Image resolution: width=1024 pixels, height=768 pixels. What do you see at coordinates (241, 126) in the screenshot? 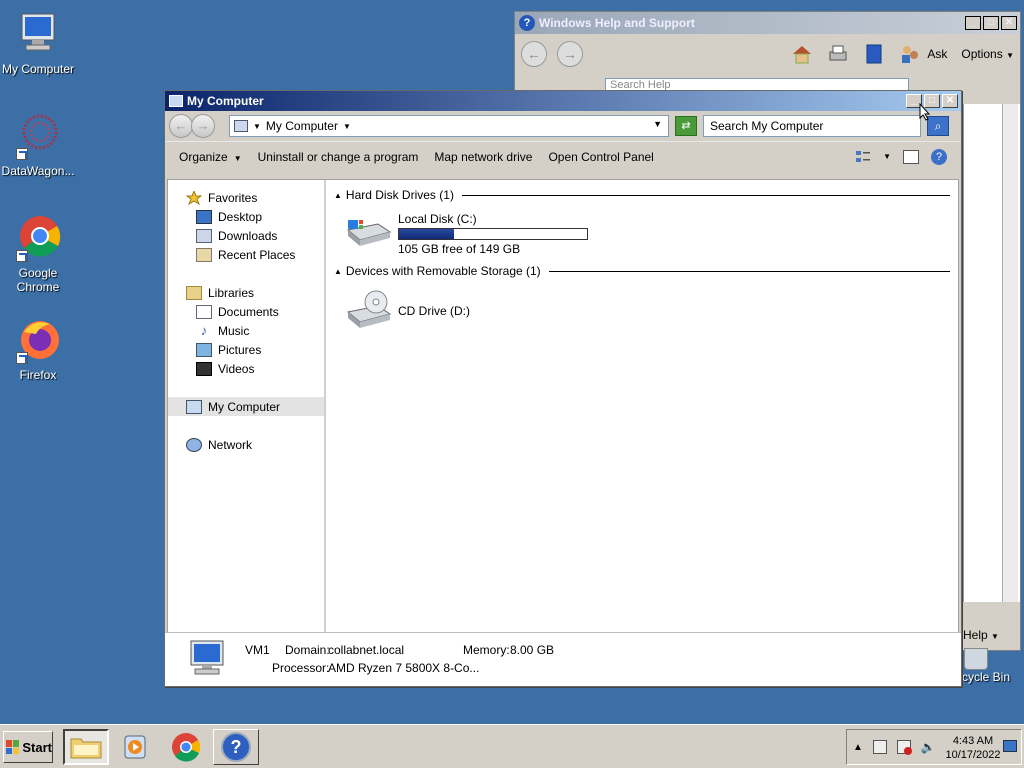
I see `computer-small-icon` at bounding box center [241, 126].